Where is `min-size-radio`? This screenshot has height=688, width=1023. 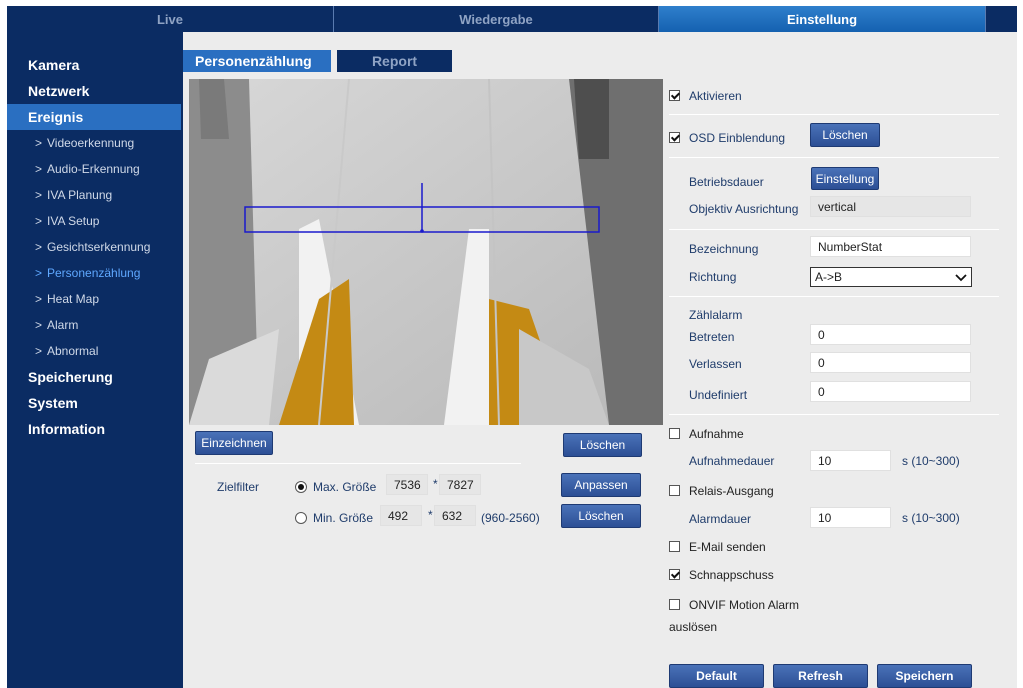
min-size-radio is located at coordinates (301, 518).